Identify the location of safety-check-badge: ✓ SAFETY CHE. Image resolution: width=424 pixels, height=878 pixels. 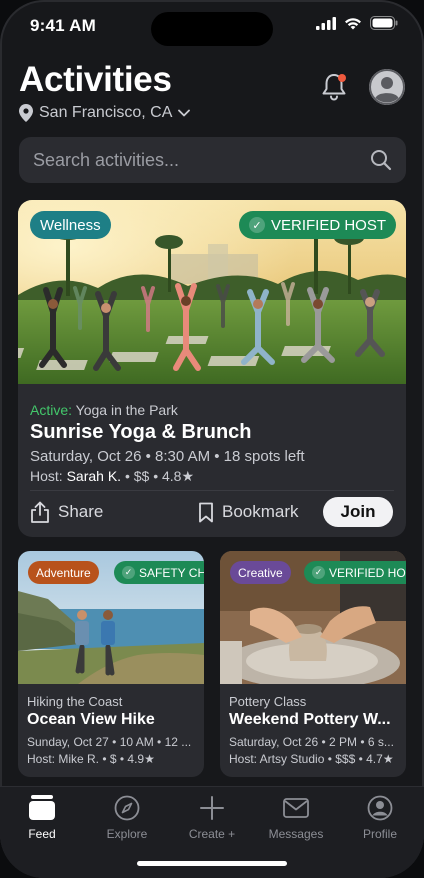
(159, 572).